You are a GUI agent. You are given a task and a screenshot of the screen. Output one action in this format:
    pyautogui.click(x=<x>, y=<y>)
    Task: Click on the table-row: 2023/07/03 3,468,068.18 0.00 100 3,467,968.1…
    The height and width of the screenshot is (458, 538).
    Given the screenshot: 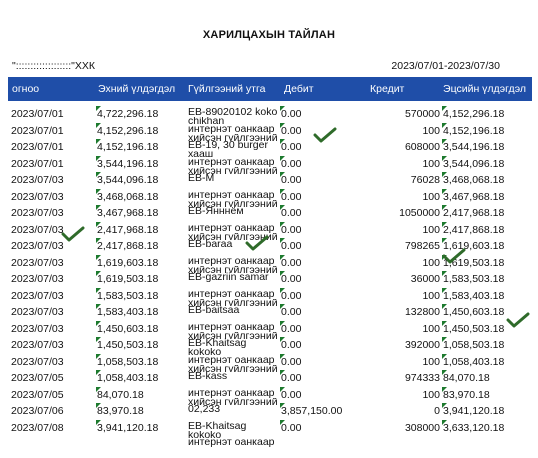 What is the action you would take?
    pyautogui.click(x=269, y=197)
    